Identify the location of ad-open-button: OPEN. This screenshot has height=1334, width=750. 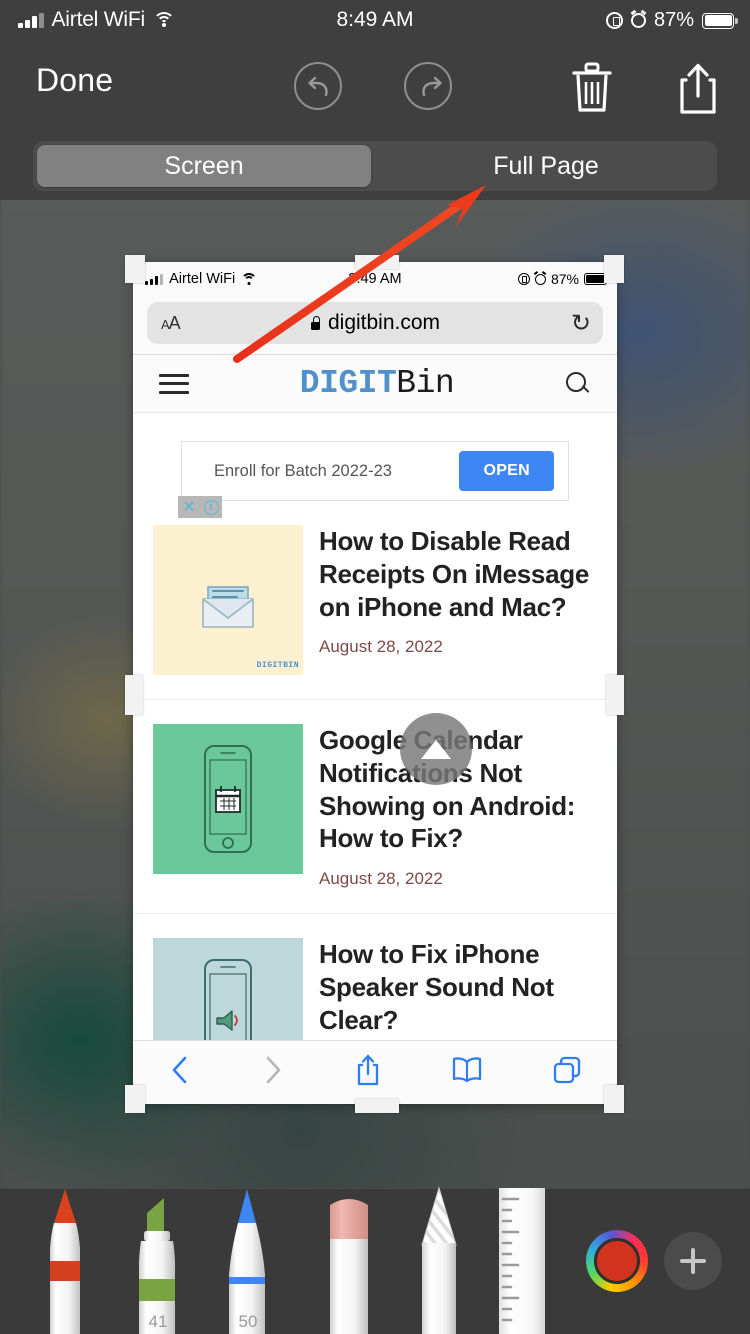
(506, 471).